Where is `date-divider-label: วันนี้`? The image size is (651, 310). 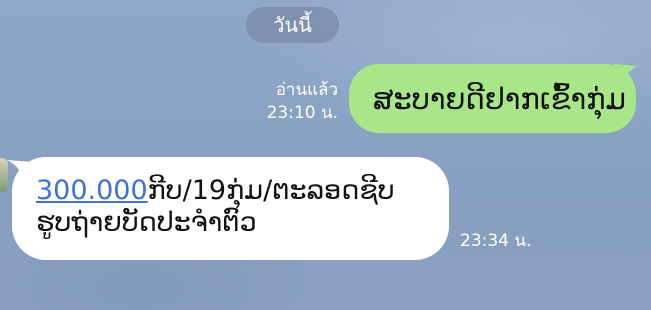 date-divider-label: วันนี้ is located at coordinates (292, 25).